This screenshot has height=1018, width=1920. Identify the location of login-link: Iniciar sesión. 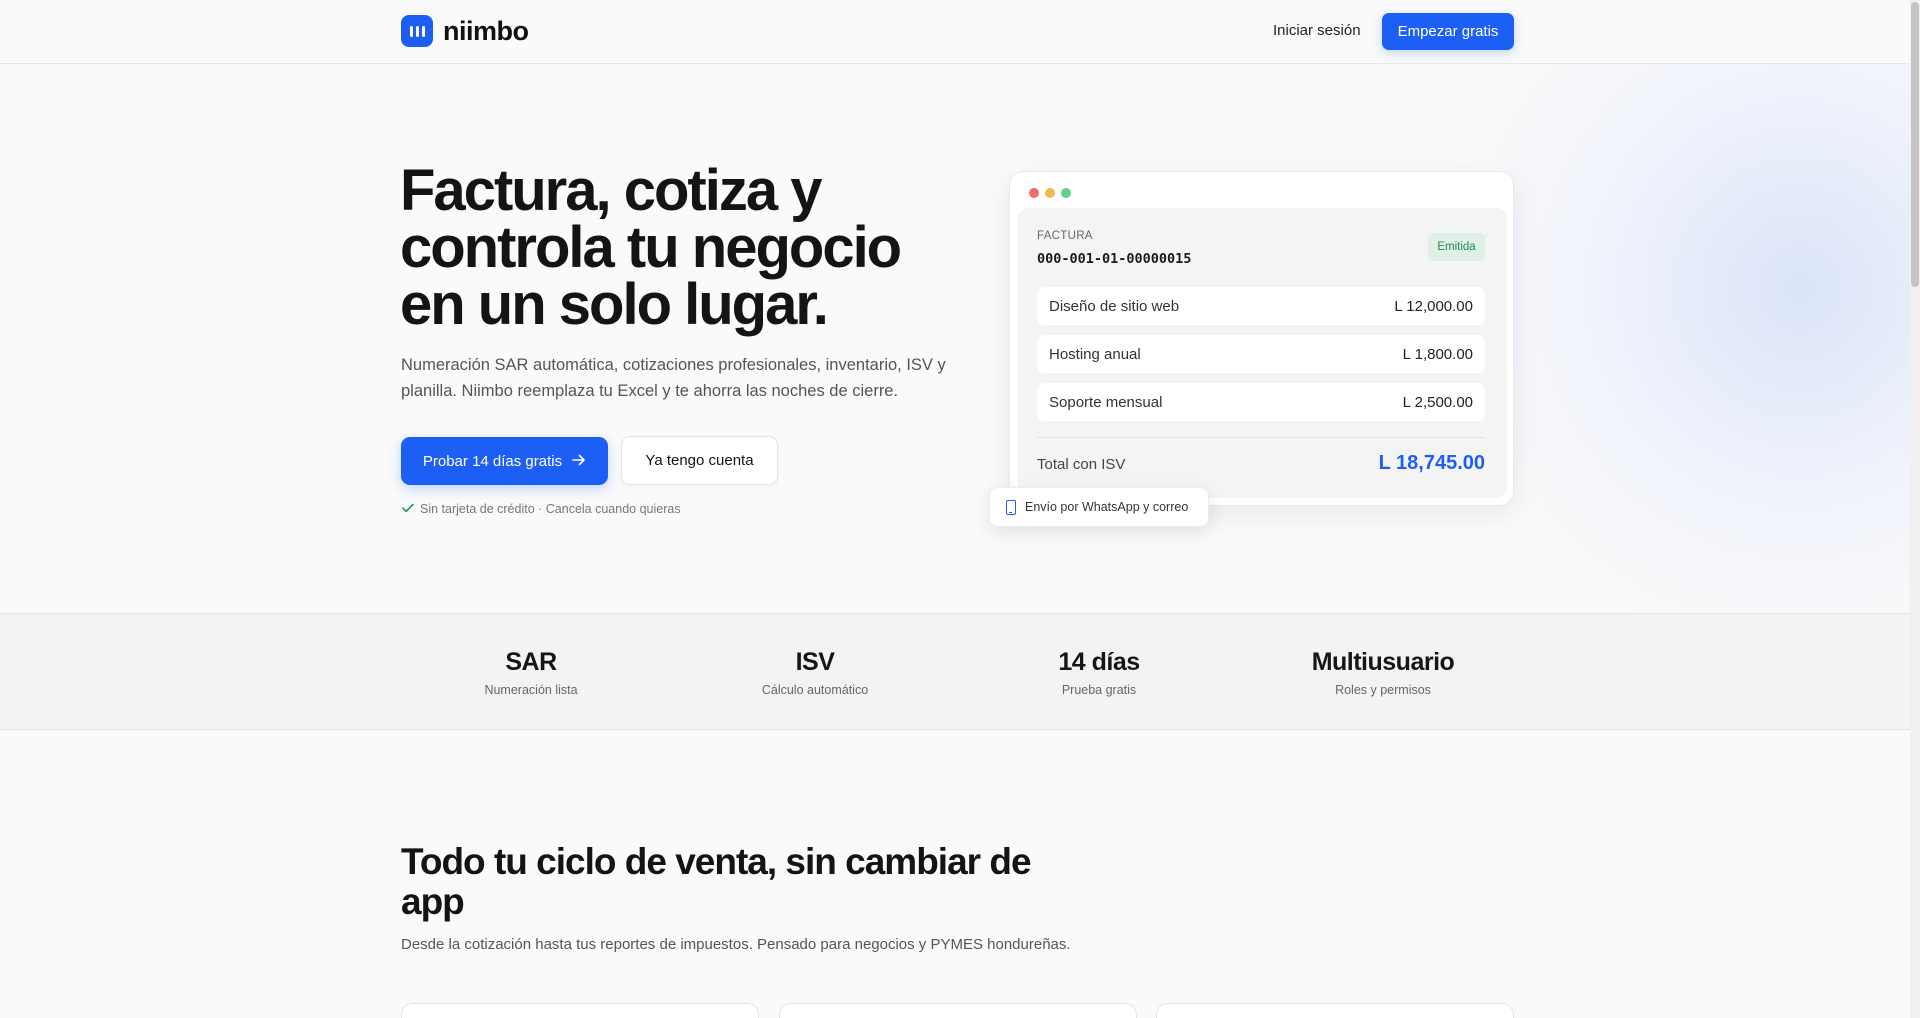
(1317, 30).